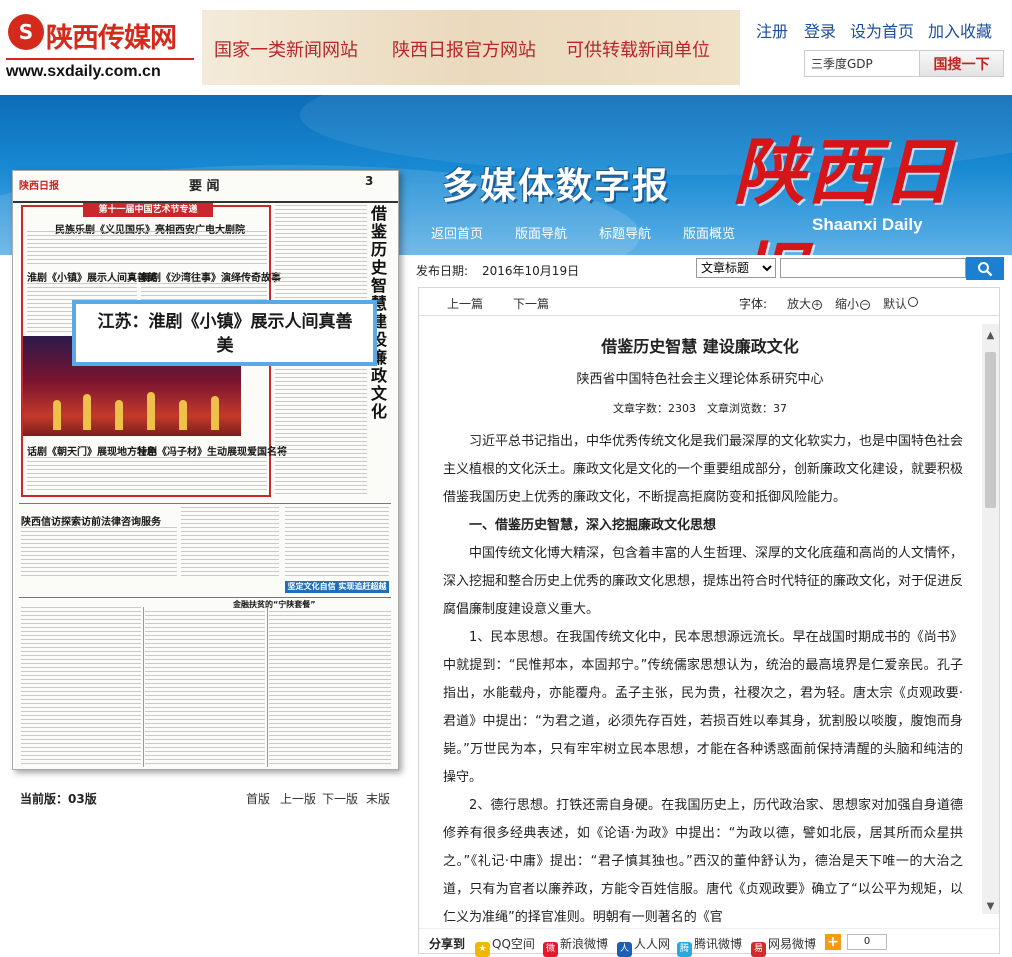  Describe the element at coordinates (736, 268) in the screenshot. I see `search-field-select: 文章标题` at that location.